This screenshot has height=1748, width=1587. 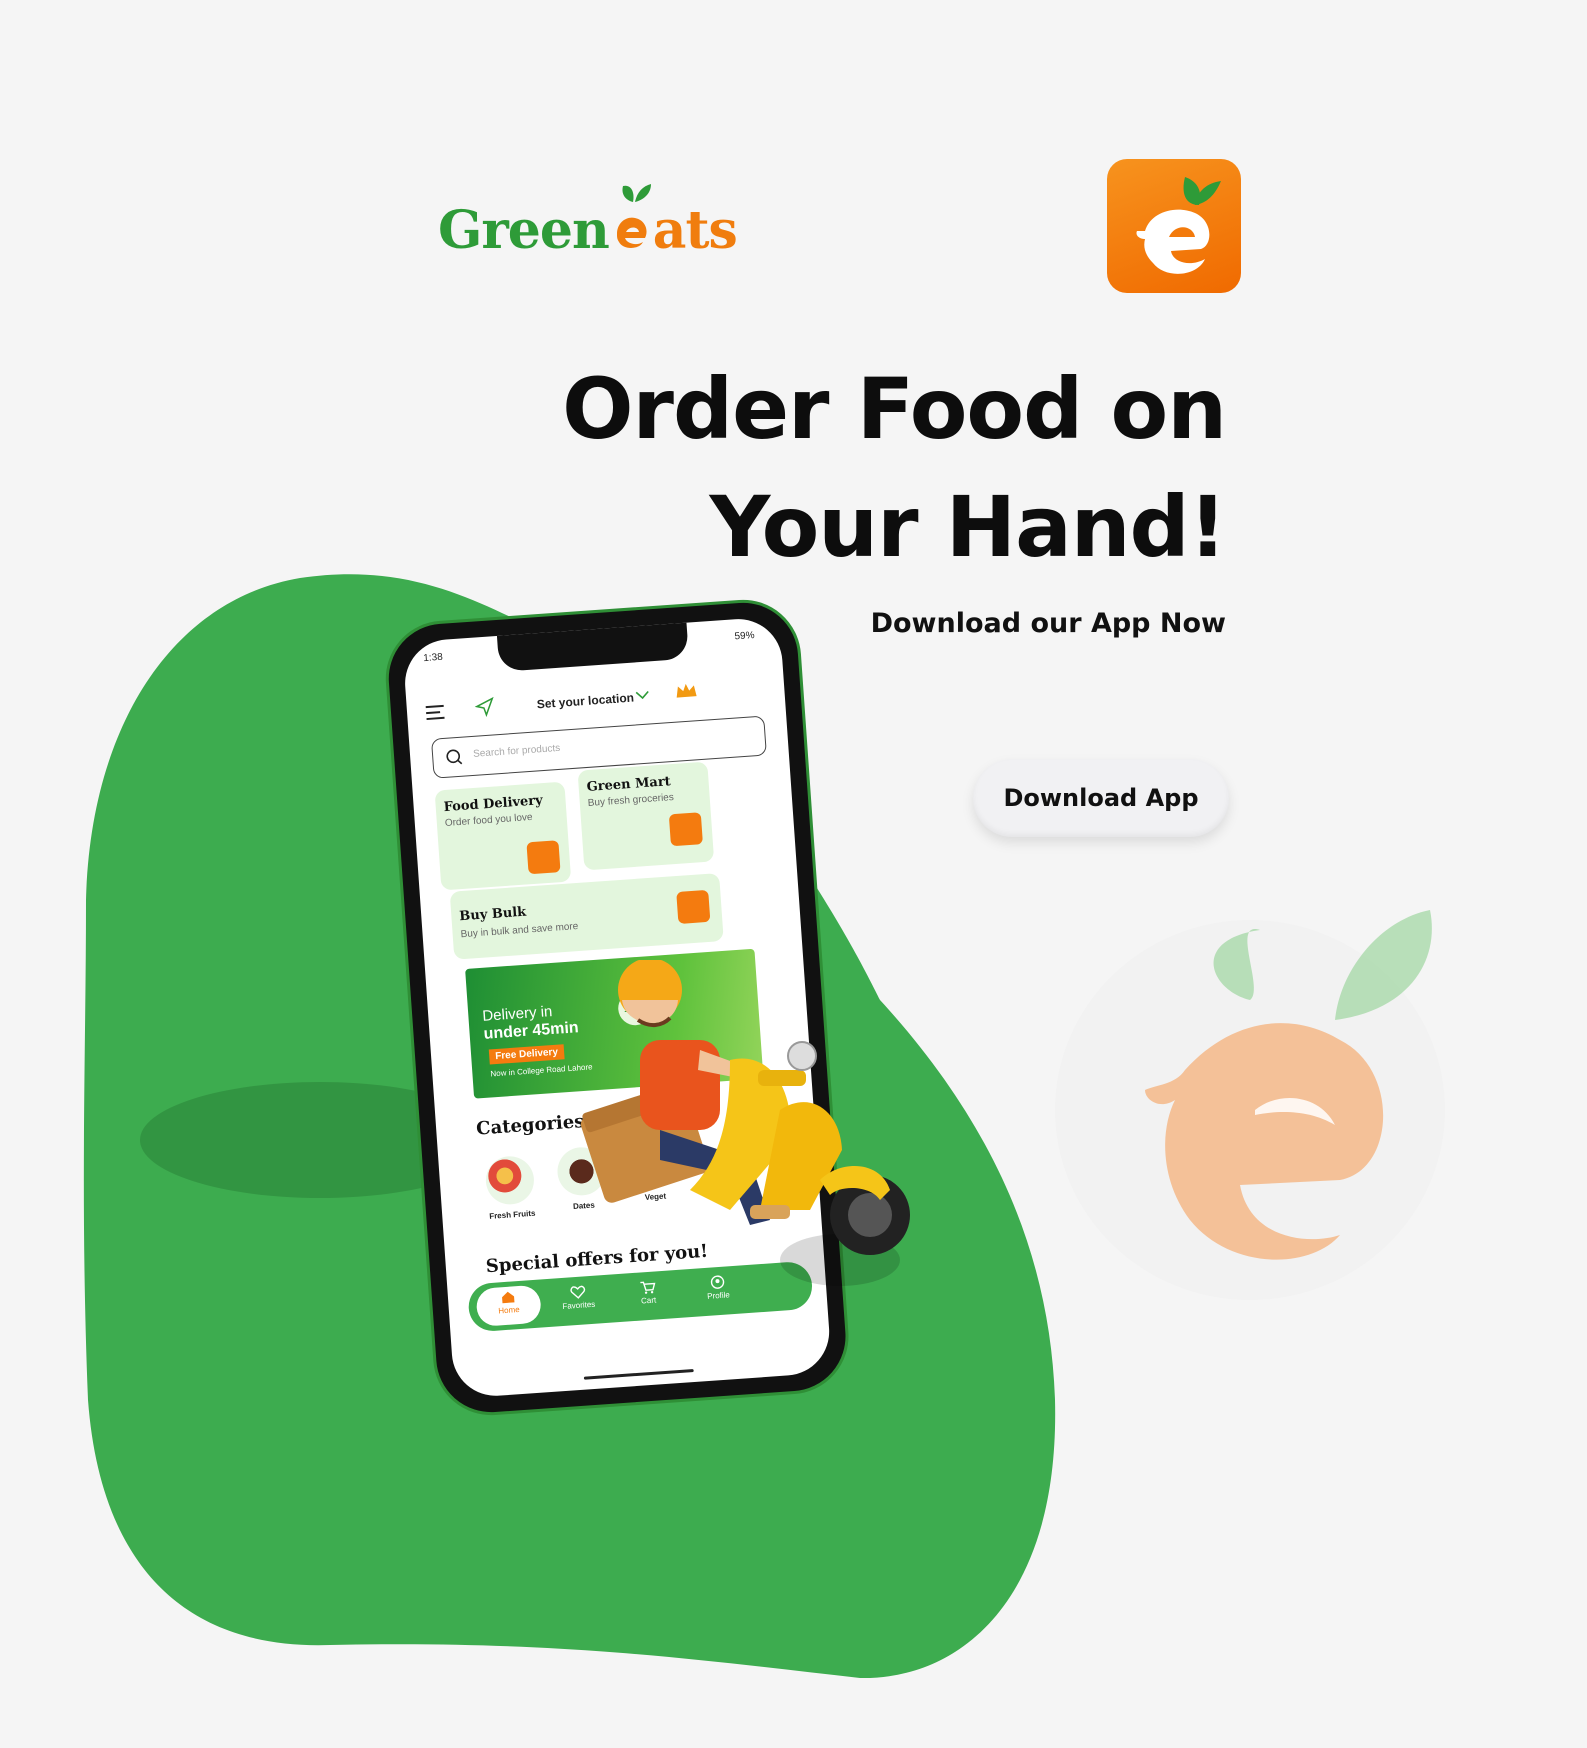 What do you see at coordinates (524, 230) in the screenshot?
I see `wordmark-green-part: Green` at bounding box center [524, 230].